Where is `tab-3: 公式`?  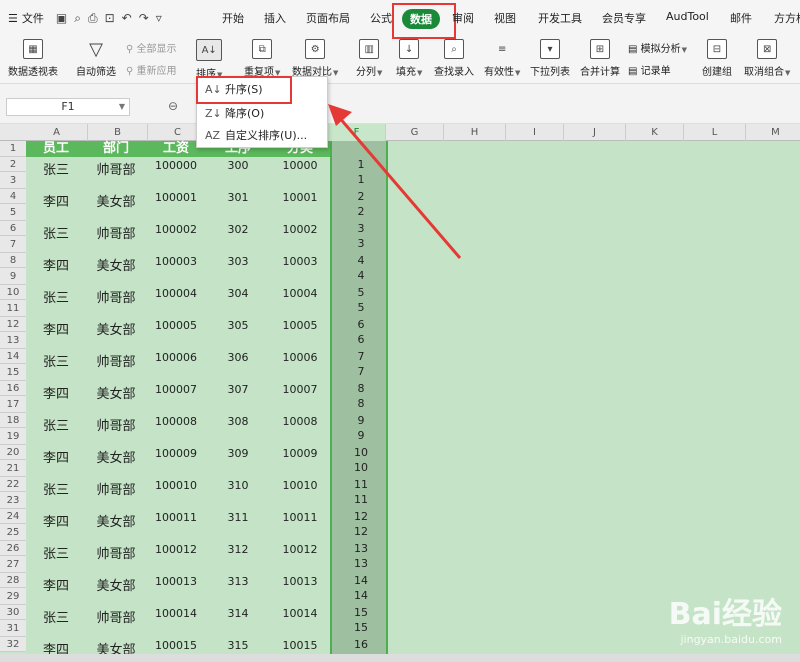
tab-3: 公式 is located at coordinates (381, 18).